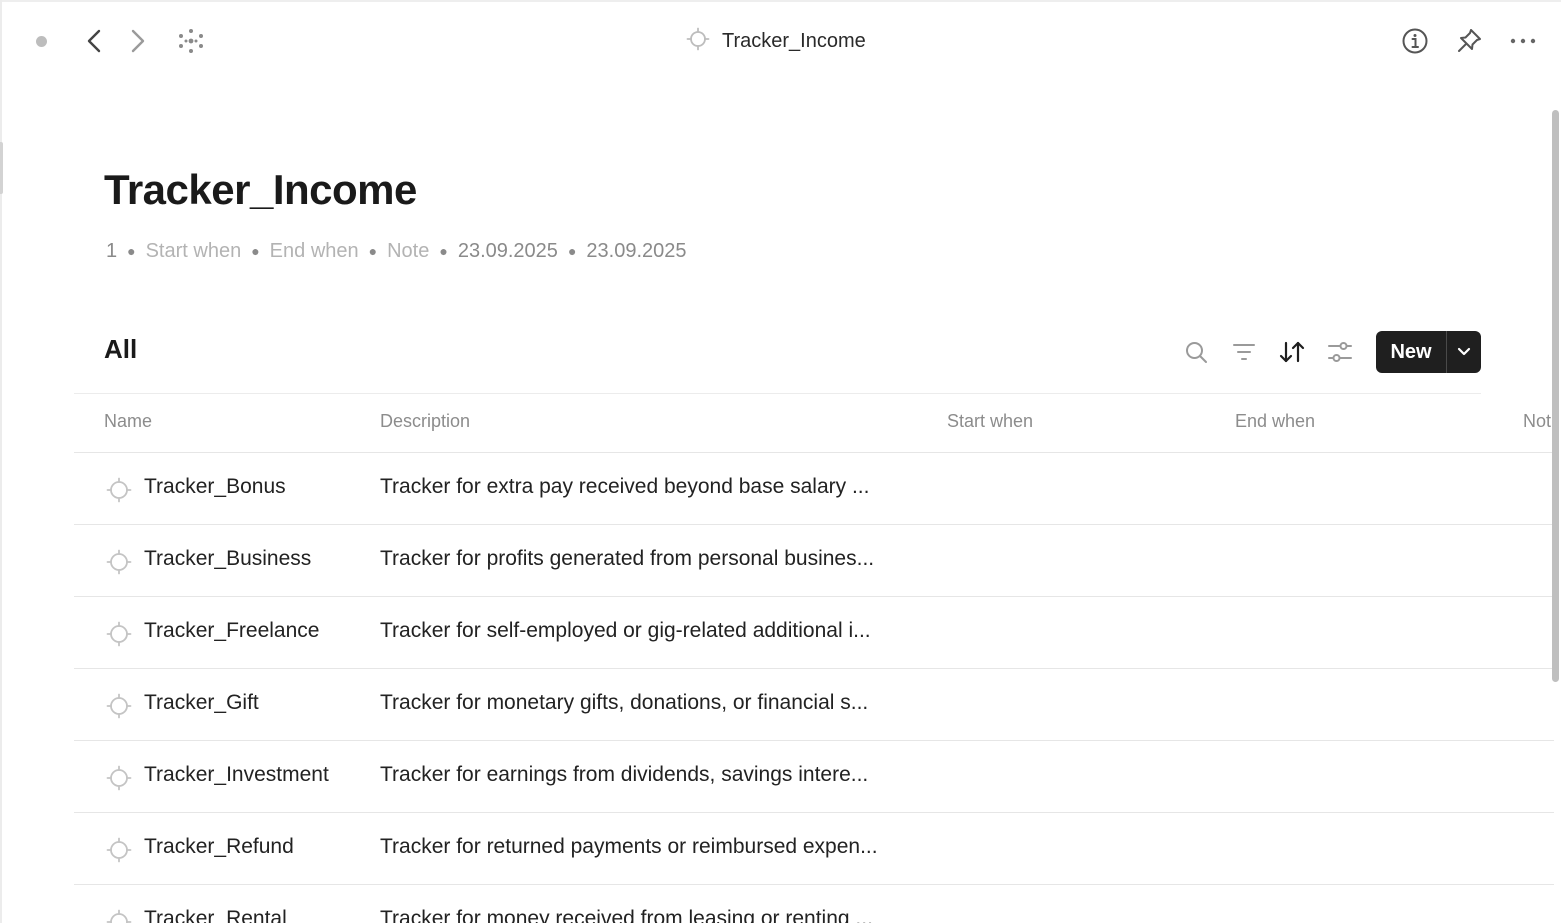 This screenshot has width=1561, height=923. I want to click on more-icon, so click(1523, 41).